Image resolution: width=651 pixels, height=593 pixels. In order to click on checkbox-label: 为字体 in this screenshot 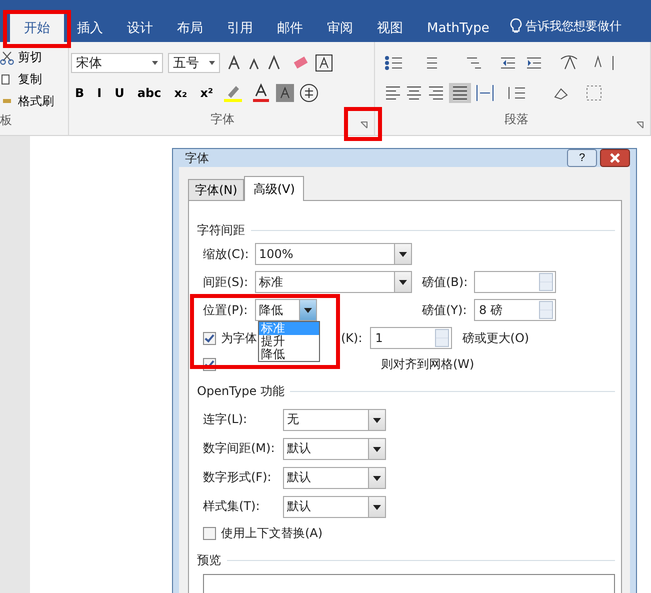, I will do `click(239, 338)`.